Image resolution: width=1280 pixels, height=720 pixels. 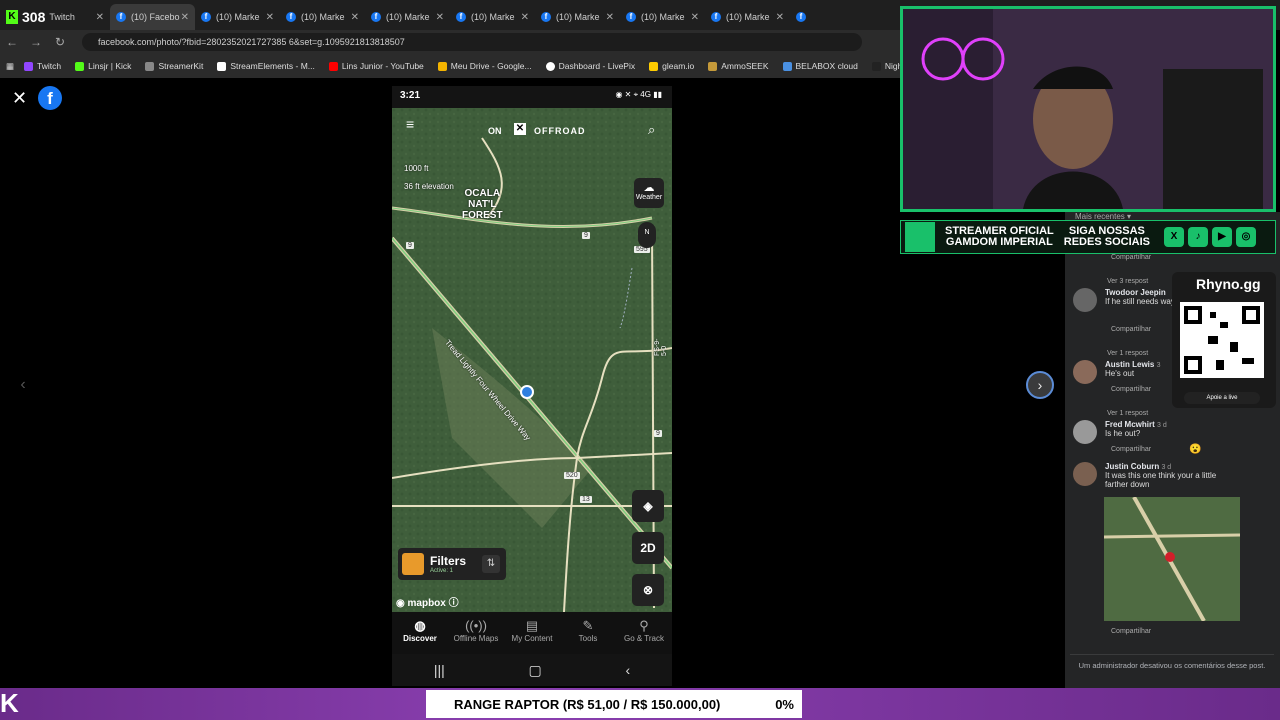 I want to click on nav-offline-maps: ((•)) Offline Maps, so click(x=476, y=633).